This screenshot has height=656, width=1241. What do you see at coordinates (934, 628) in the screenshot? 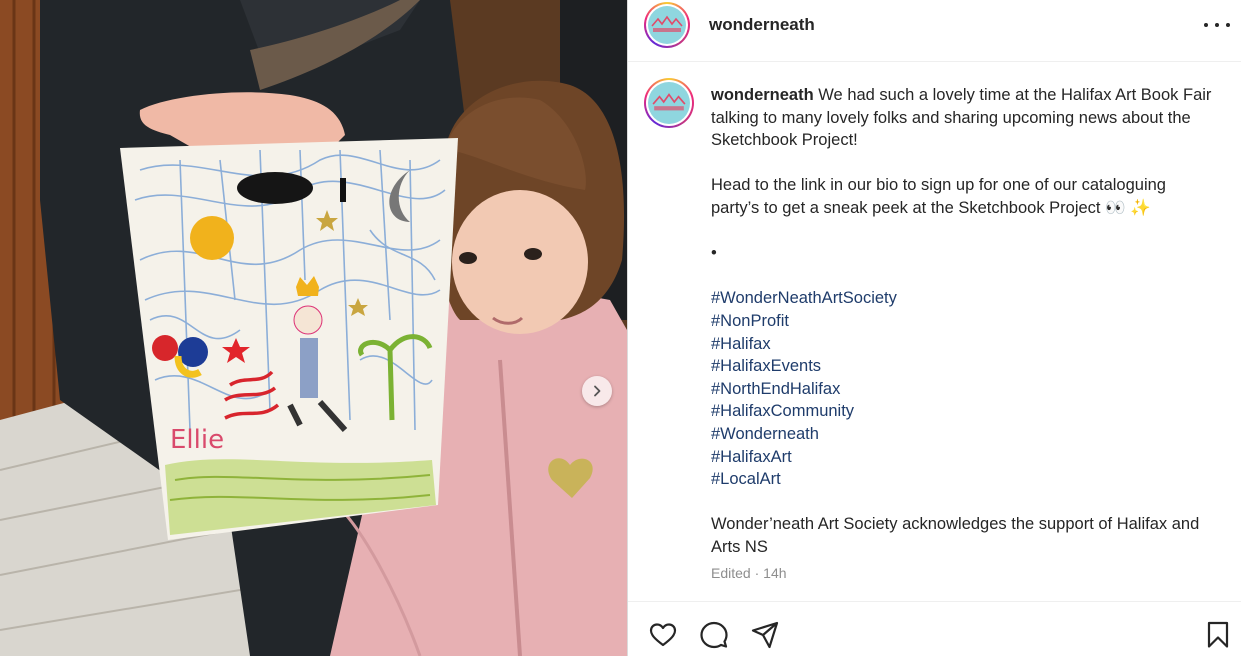
I see `action-bar` at bounding box center [934, 628].